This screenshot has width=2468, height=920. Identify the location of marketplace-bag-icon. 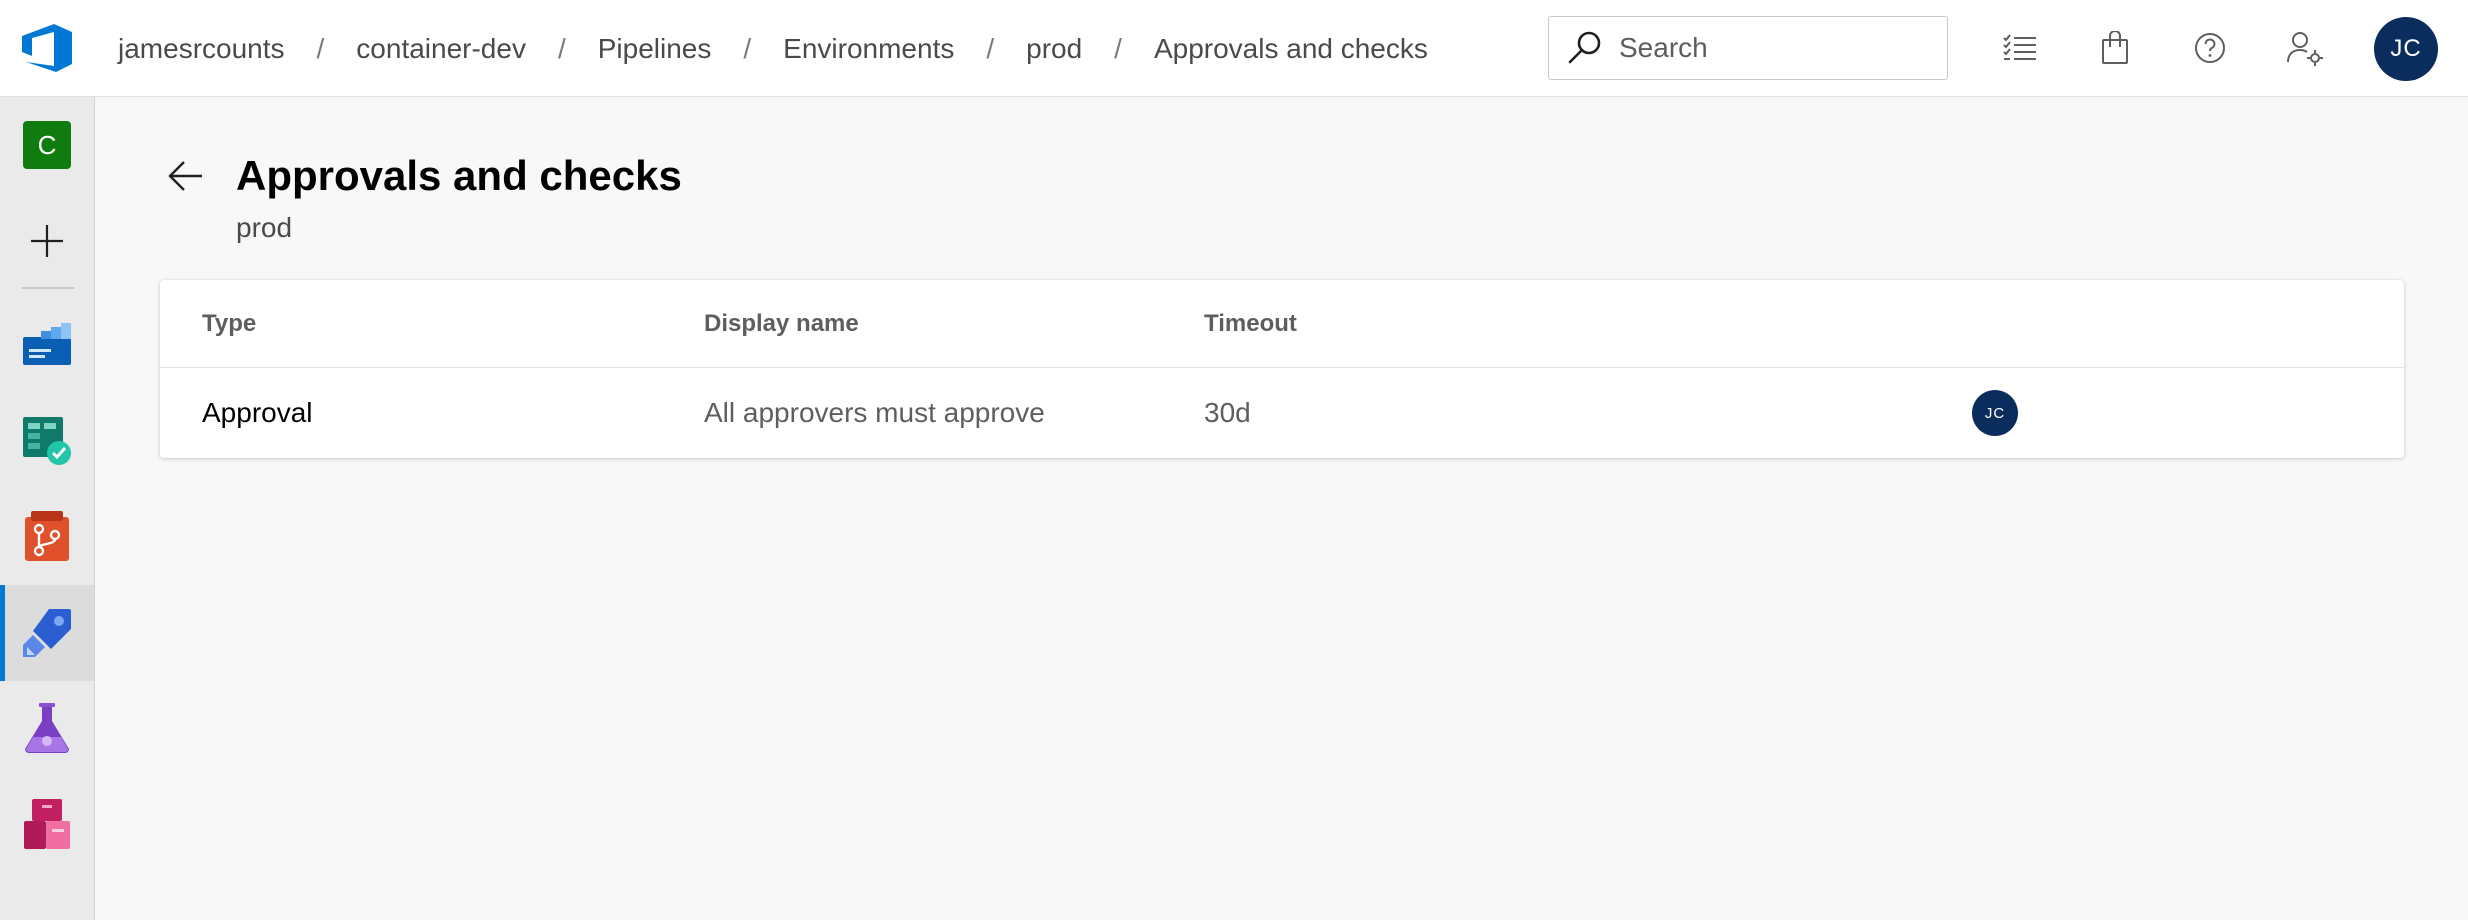
(2115, 48).